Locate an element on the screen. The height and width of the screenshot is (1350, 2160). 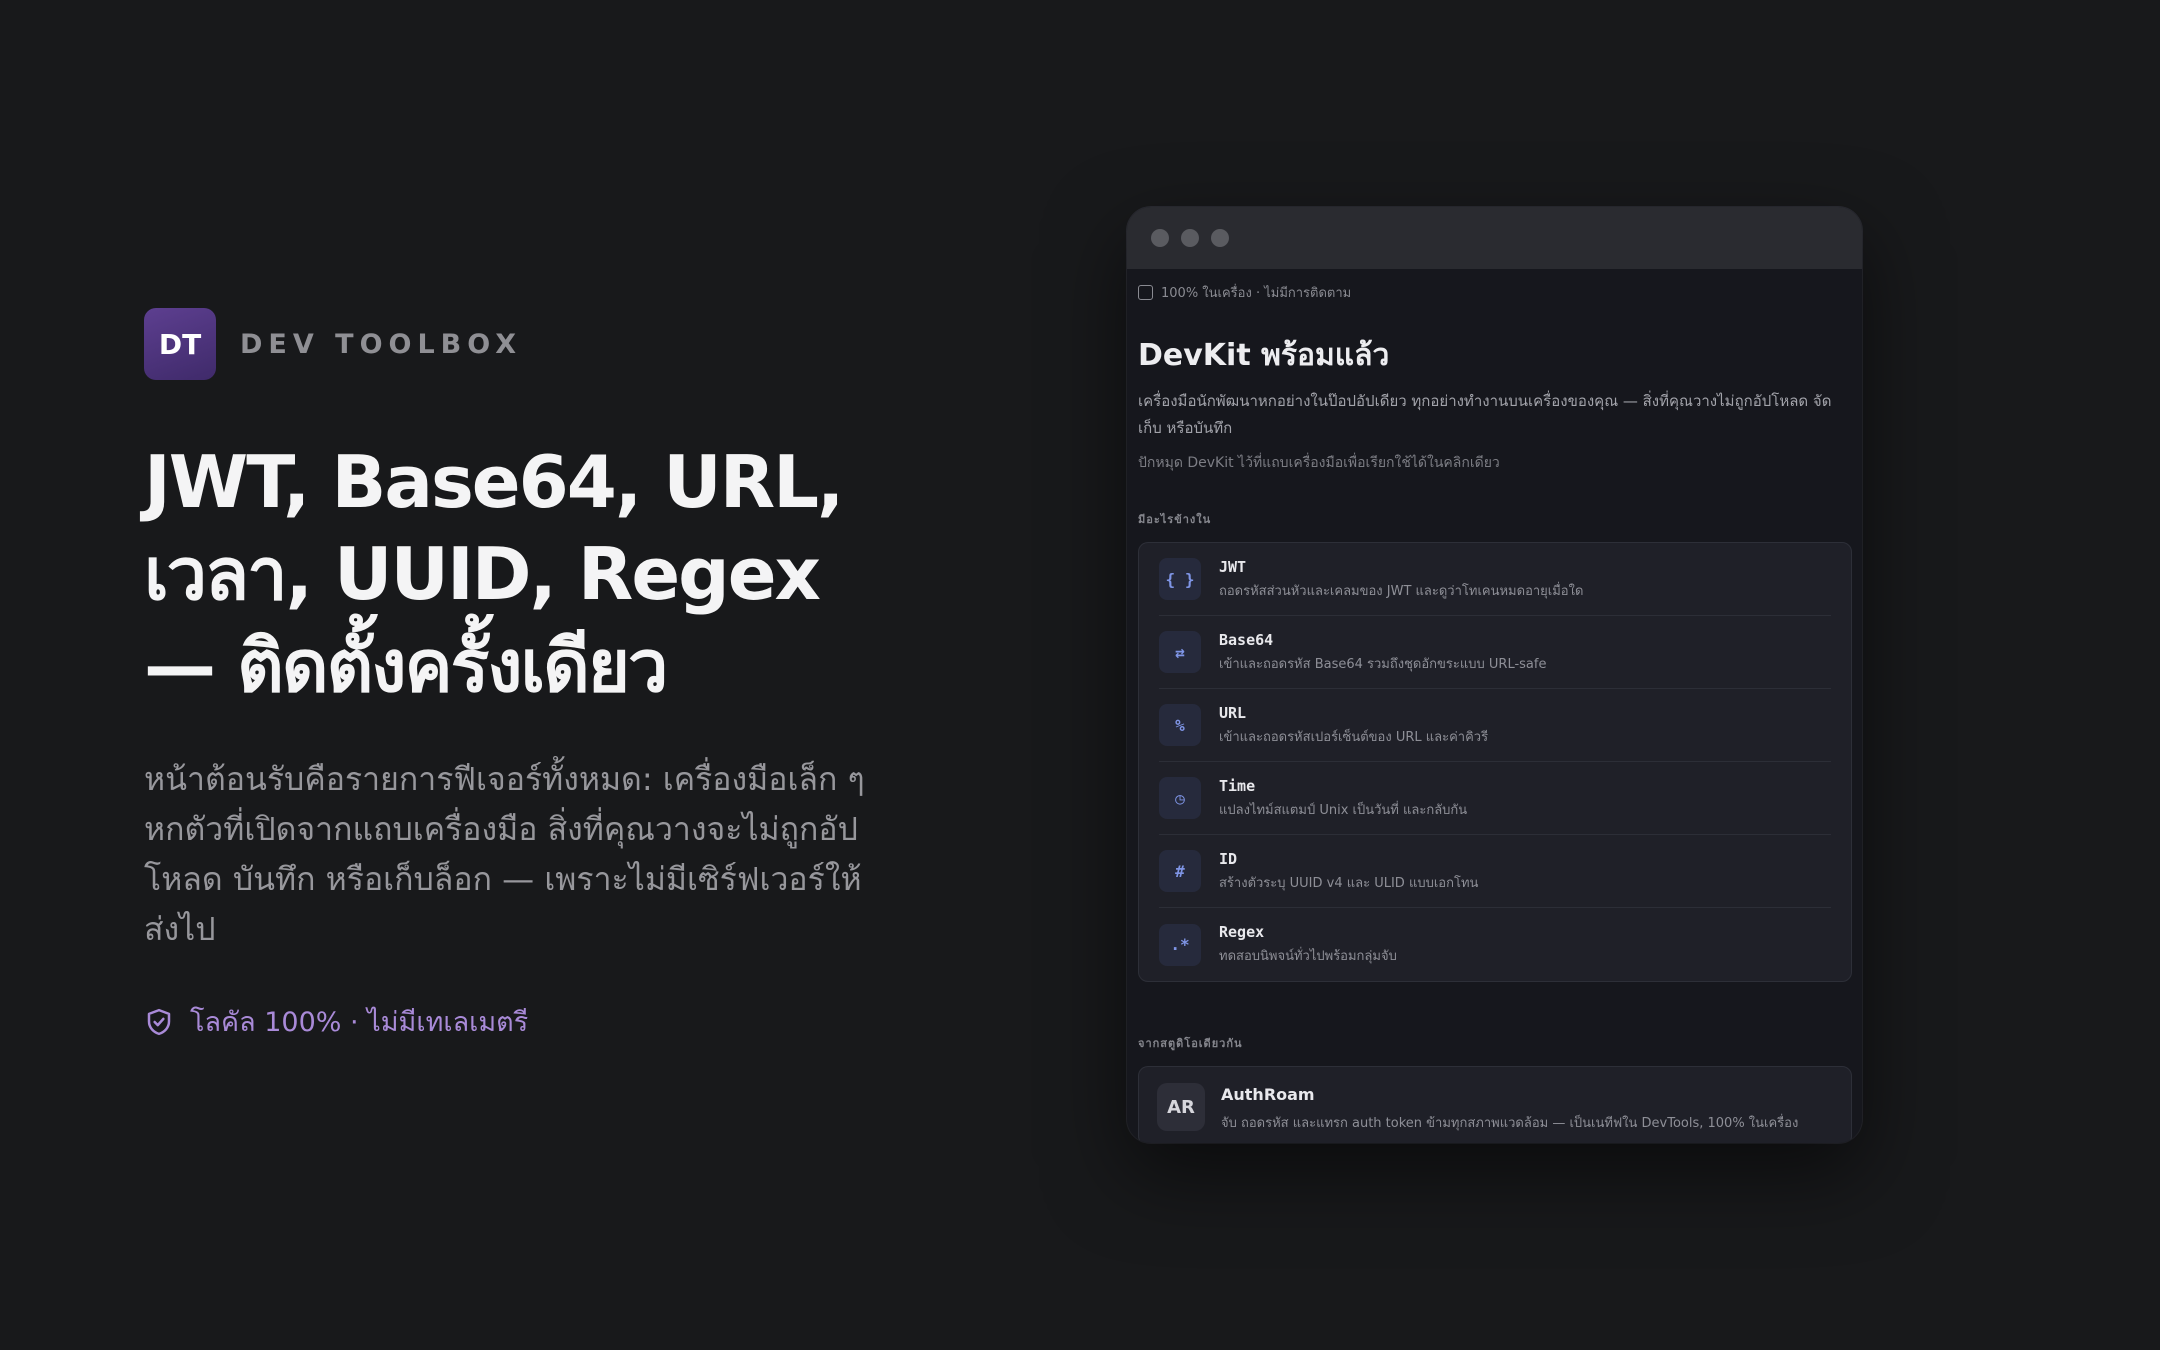
tool-name: ID is located at coordinates (1228, 858).